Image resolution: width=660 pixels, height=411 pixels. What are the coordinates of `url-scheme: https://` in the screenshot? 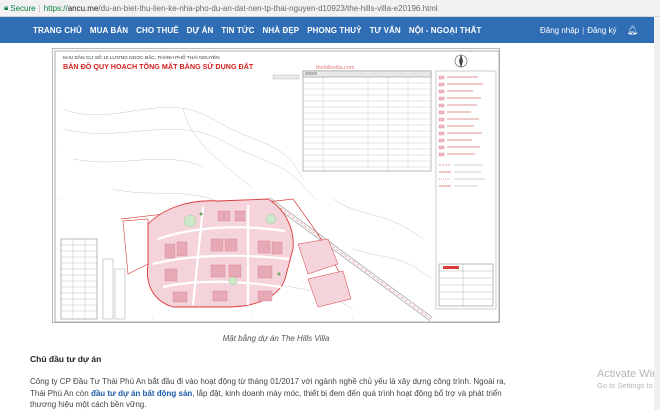 It's located at (55, 8).